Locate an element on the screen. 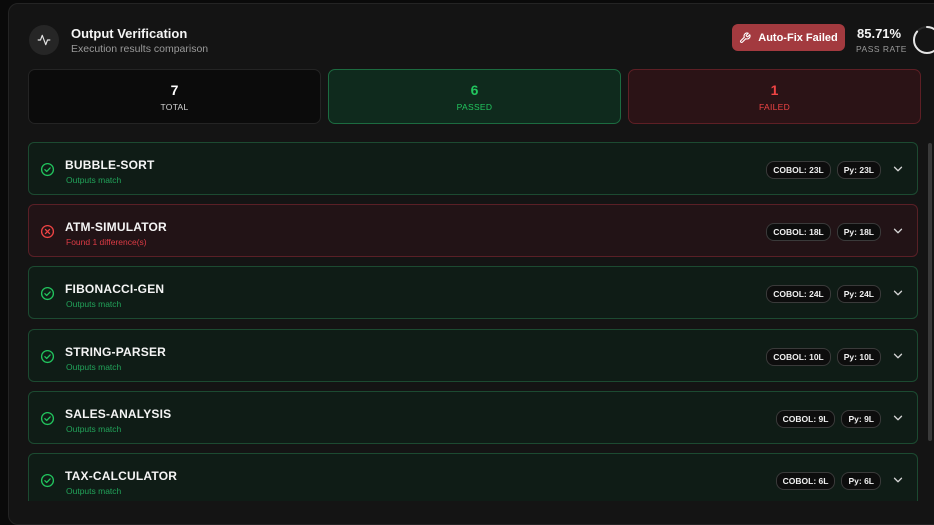 This screenshot has height=525, width=934. pass-rate-label: PASS RATE is located at coordinates (881, 49).